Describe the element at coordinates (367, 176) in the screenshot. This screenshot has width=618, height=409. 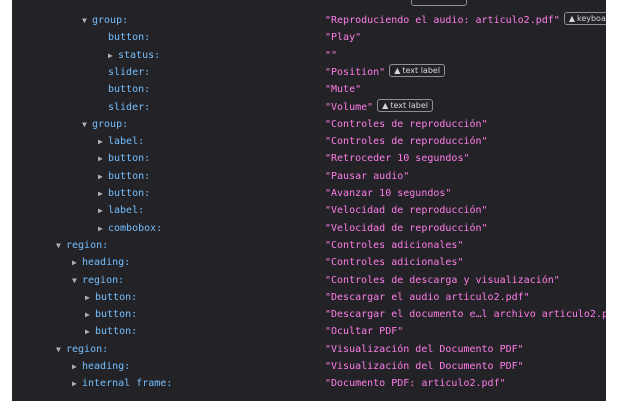
I see `name-text: "Pausar audio"` at that location.